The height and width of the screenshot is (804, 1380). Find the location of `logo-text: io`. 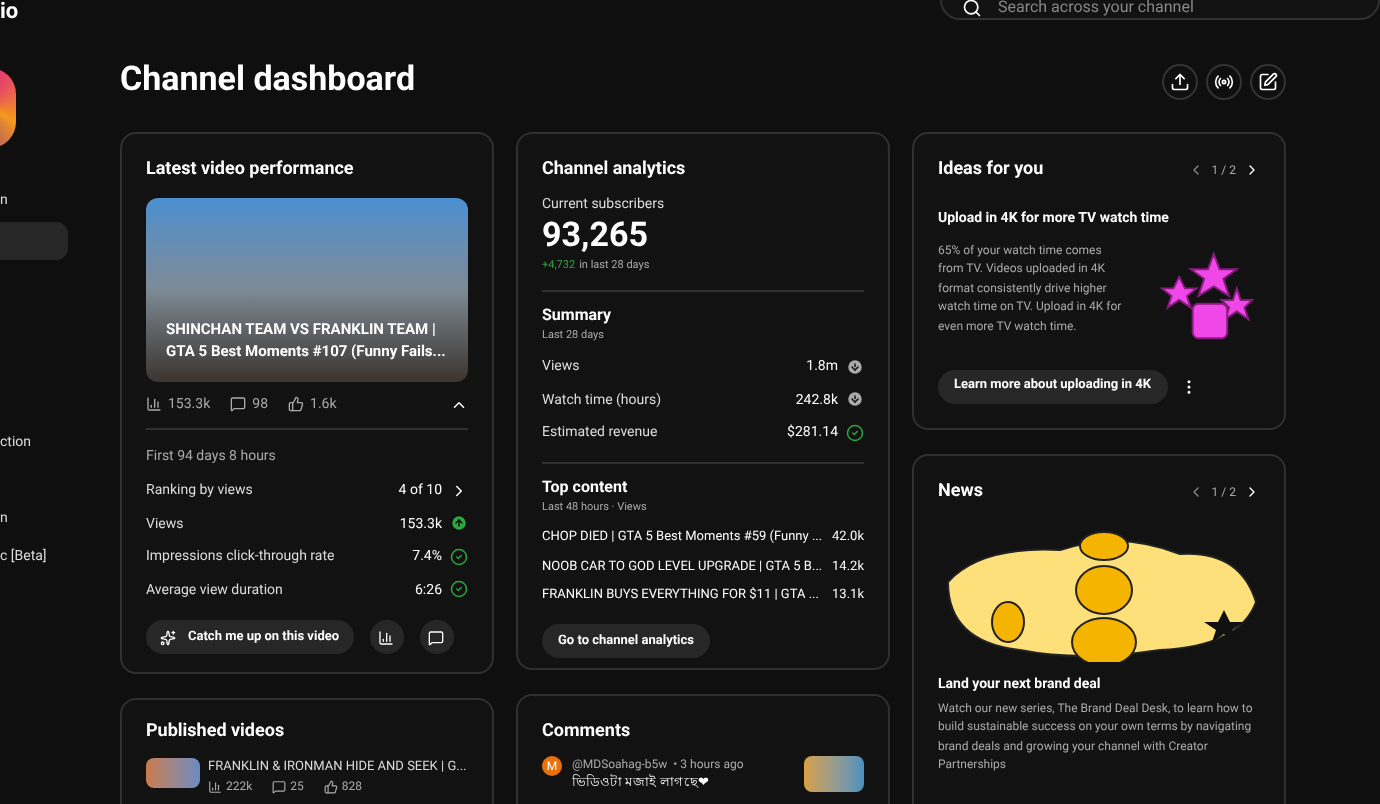

logo-text: io is located at coordinates (10, 12).